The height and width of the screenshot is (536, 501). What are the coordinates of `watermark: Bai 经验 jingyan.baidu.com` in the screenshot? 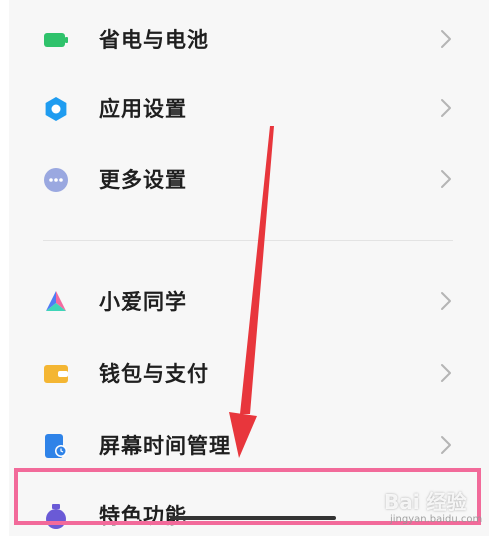 It's located at (437, 510).